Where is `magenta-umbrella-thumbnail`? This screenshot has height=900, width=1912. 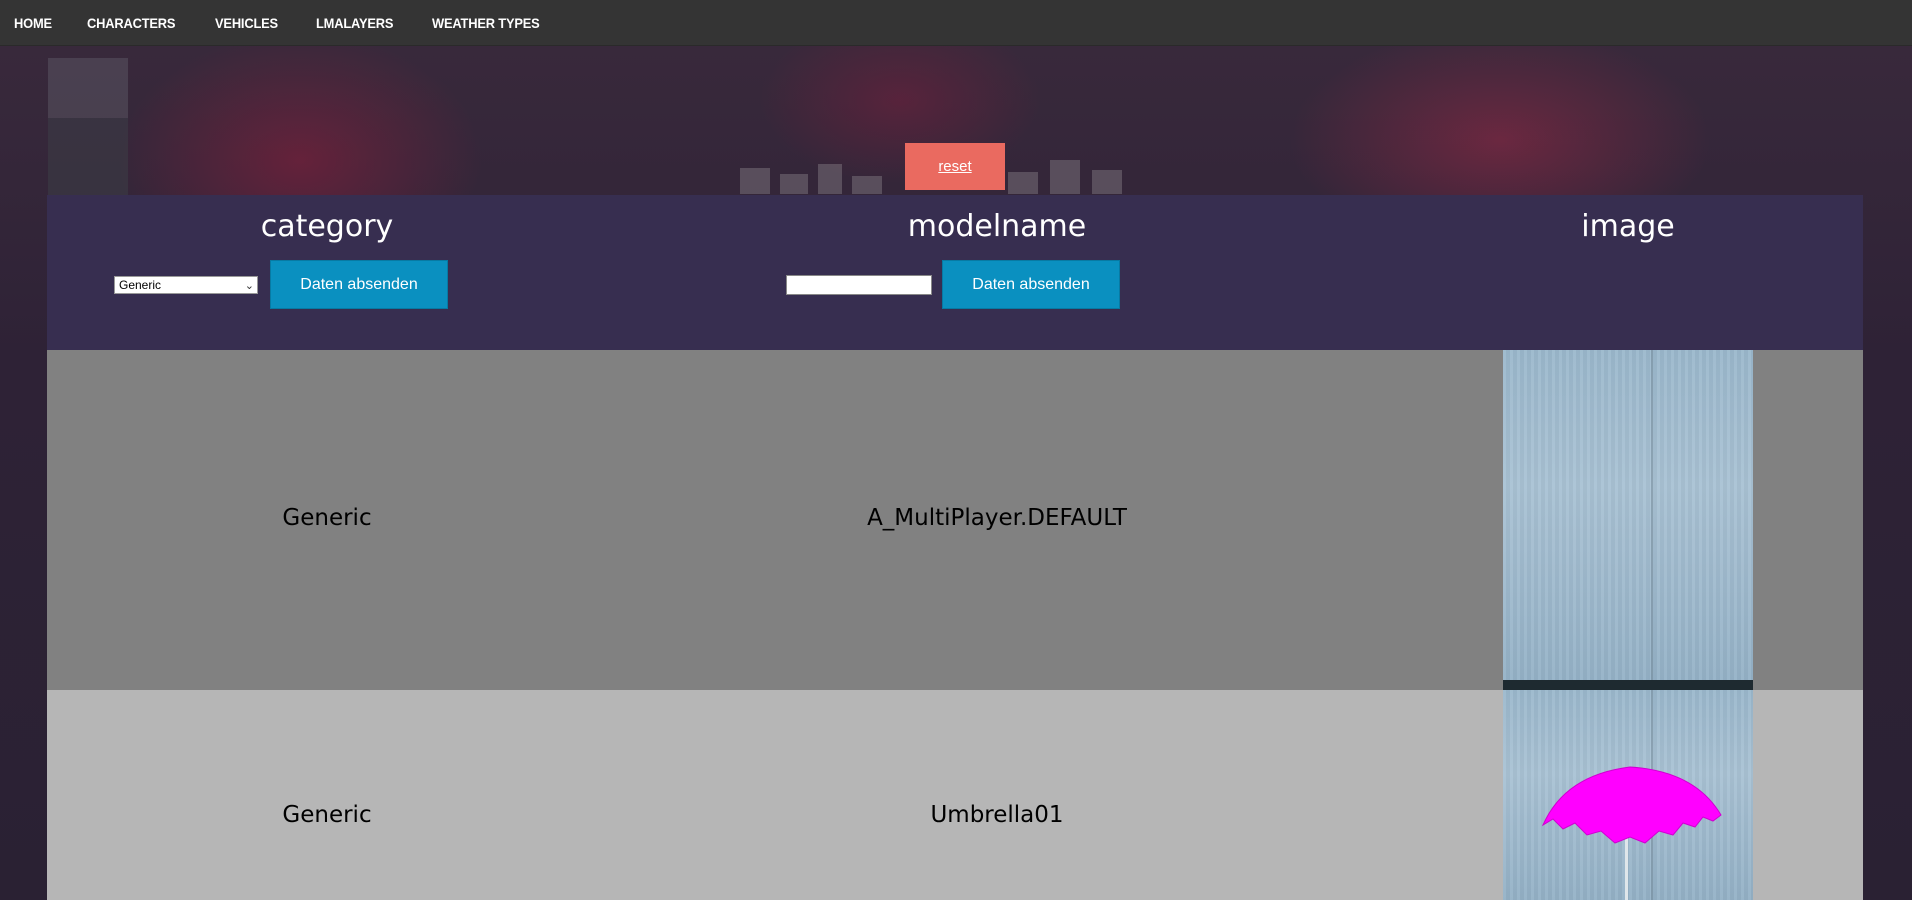 magenta-umbrella-thumbnail is located at coordinates (1628, 795).